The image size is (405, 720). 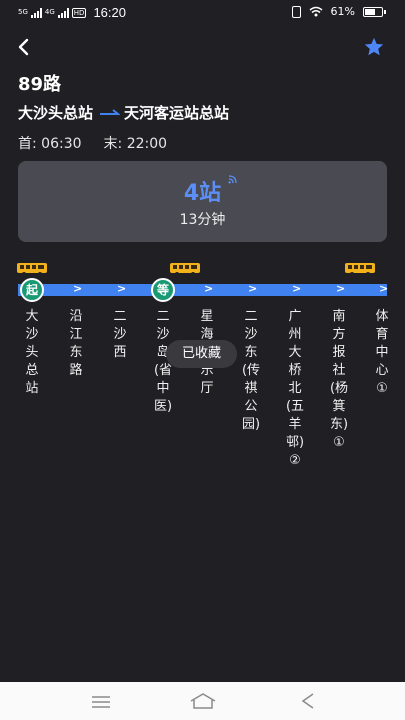 I want to click on battery-percent: 61%, so click(x=342, y=11).